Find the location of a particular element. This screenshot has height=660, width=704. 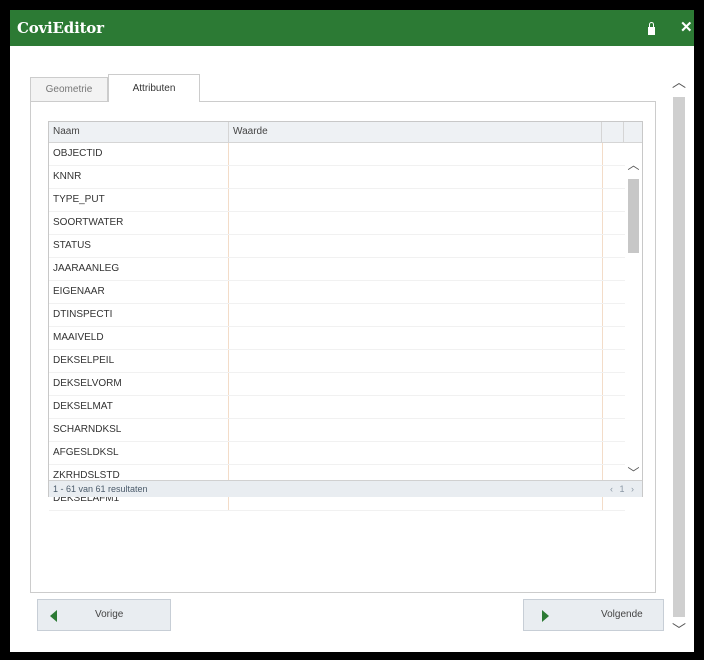

attribute-name: STATUS is located at coordinates (139, 246).